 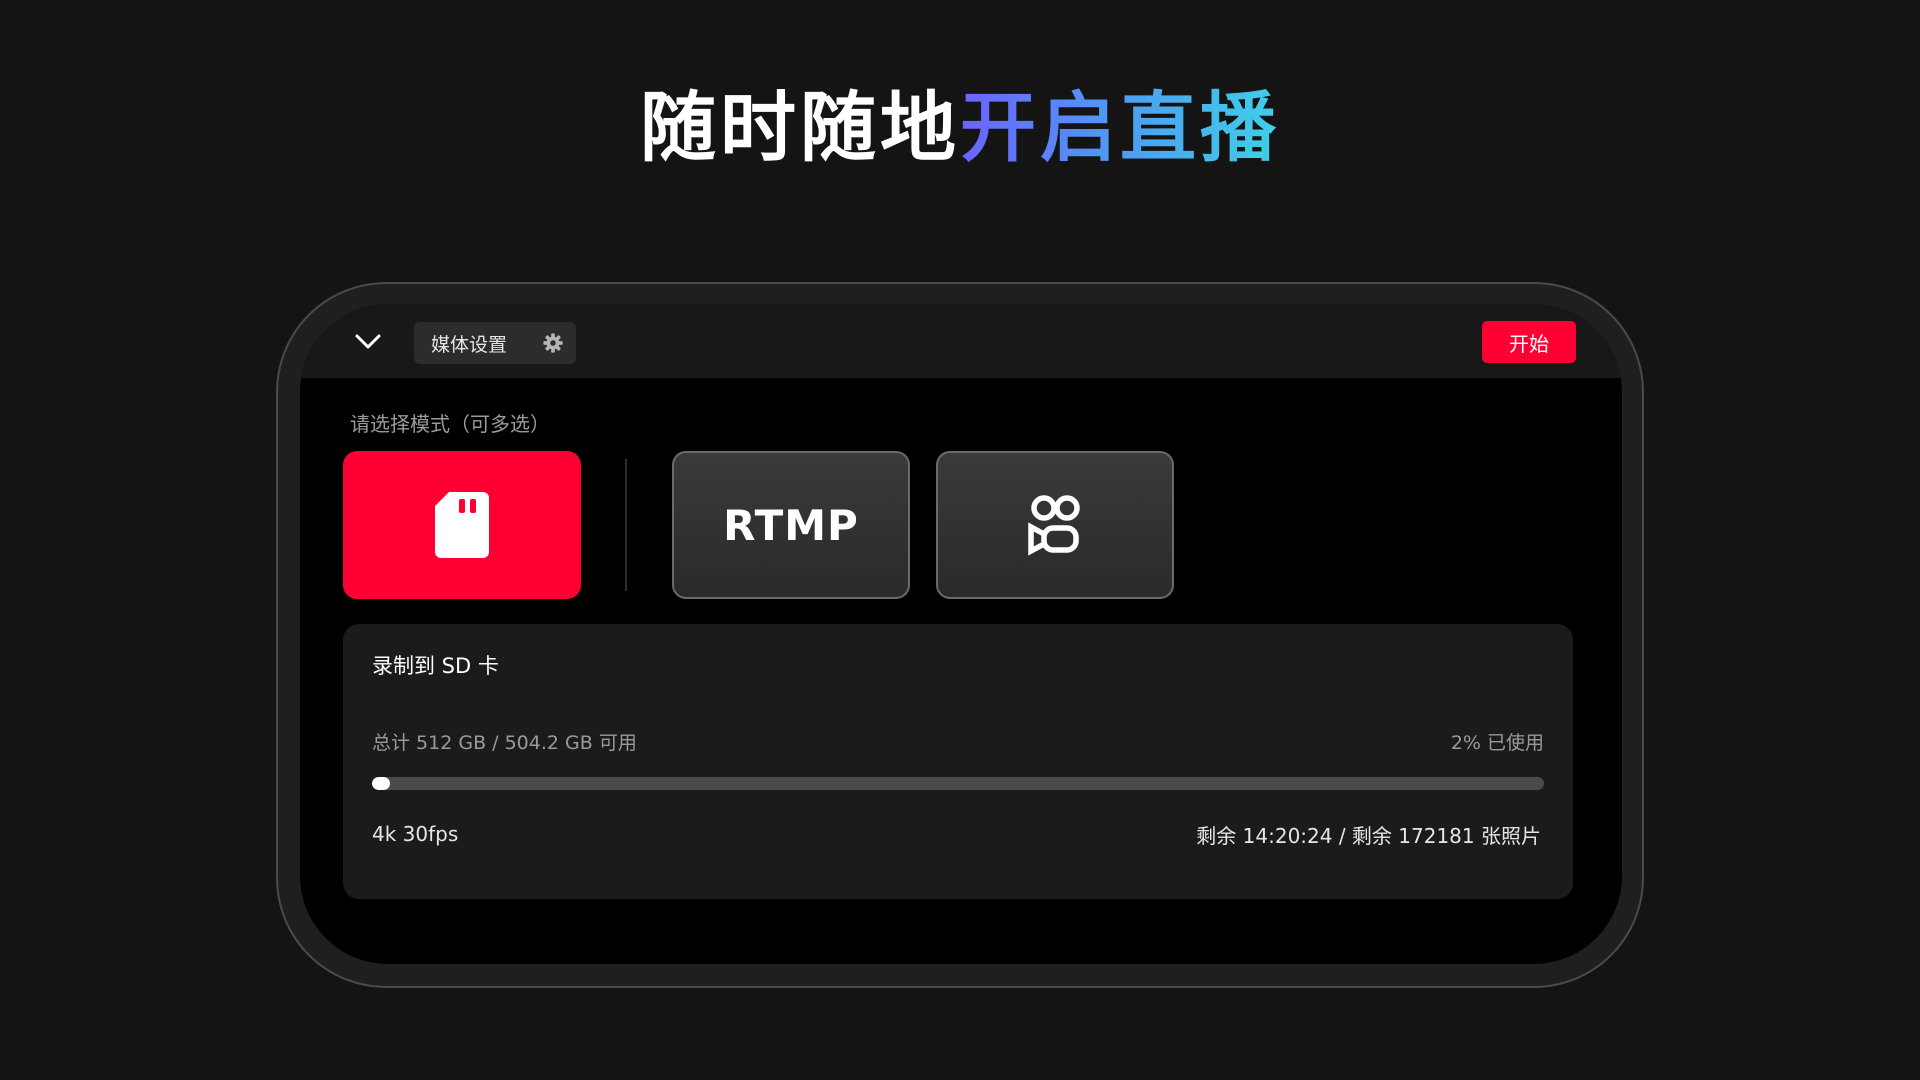 What do you see at coordinates (415, 834) in the screenshot?
I see `video-format: 4k 30fps` at bounding box center [415, 834].